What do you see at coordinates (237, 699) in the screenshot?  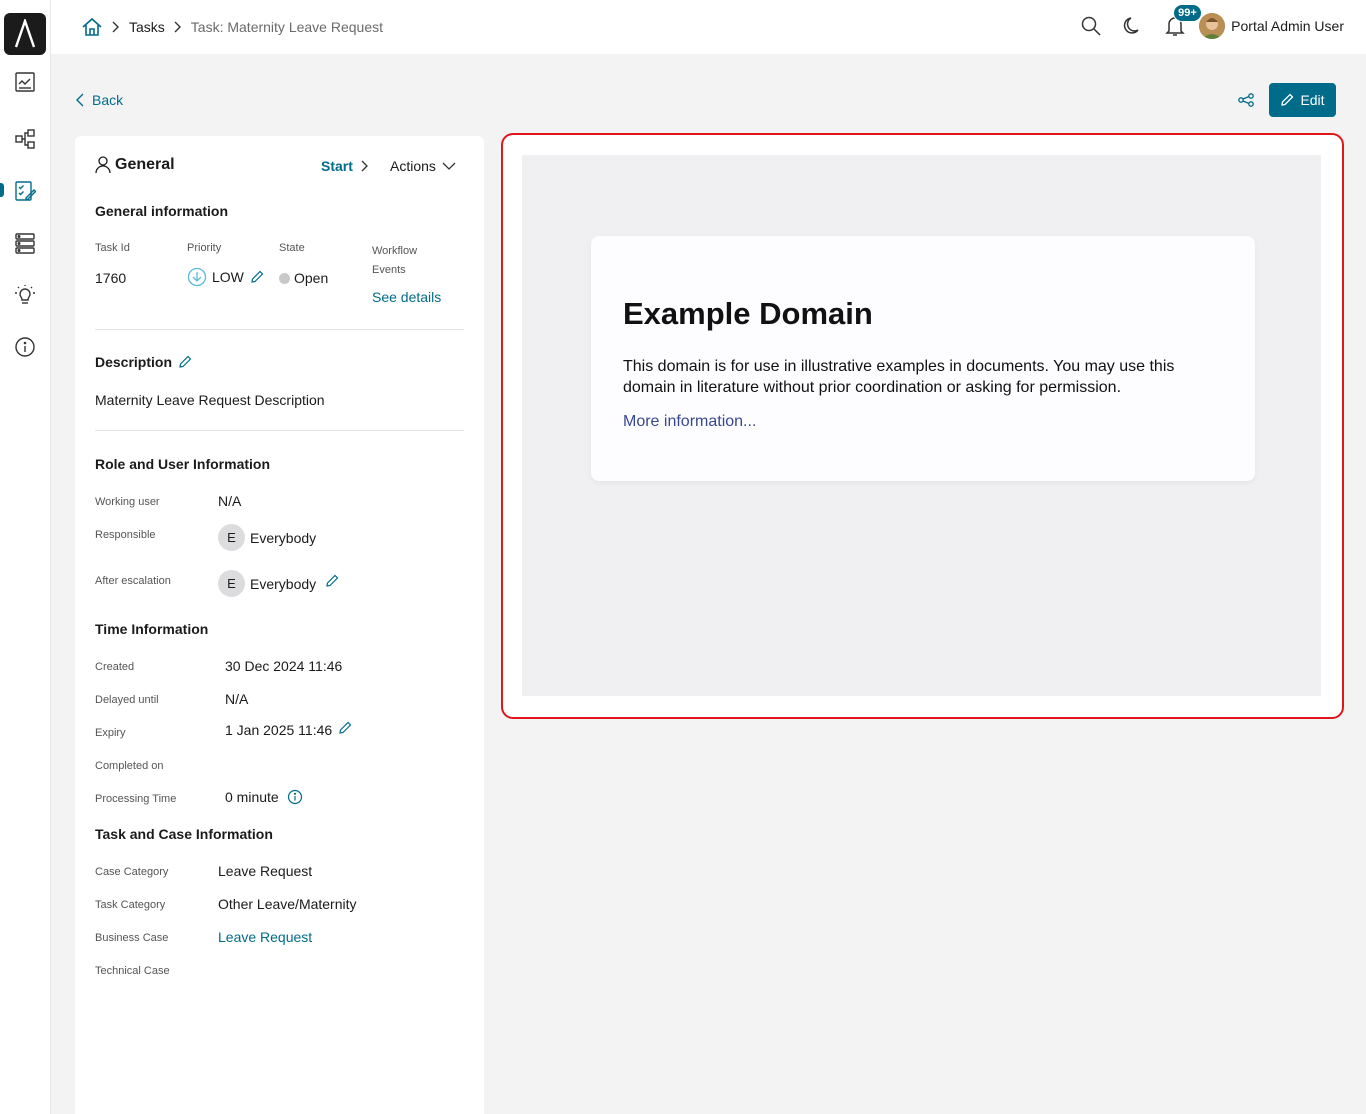 I see `delayed-value: N/A` at bounding box center [237, 699].